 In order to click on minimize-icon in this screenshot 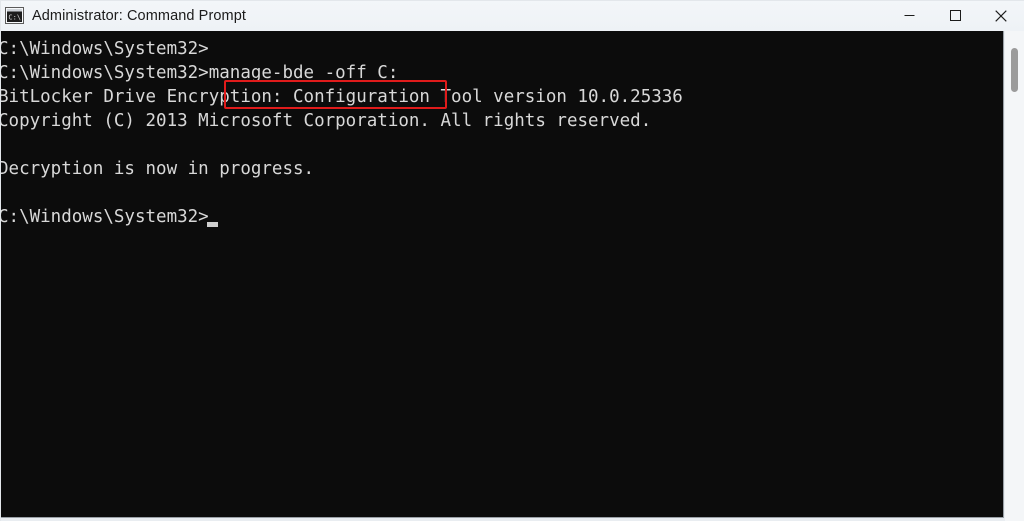, I will do `click(909, 15)`.